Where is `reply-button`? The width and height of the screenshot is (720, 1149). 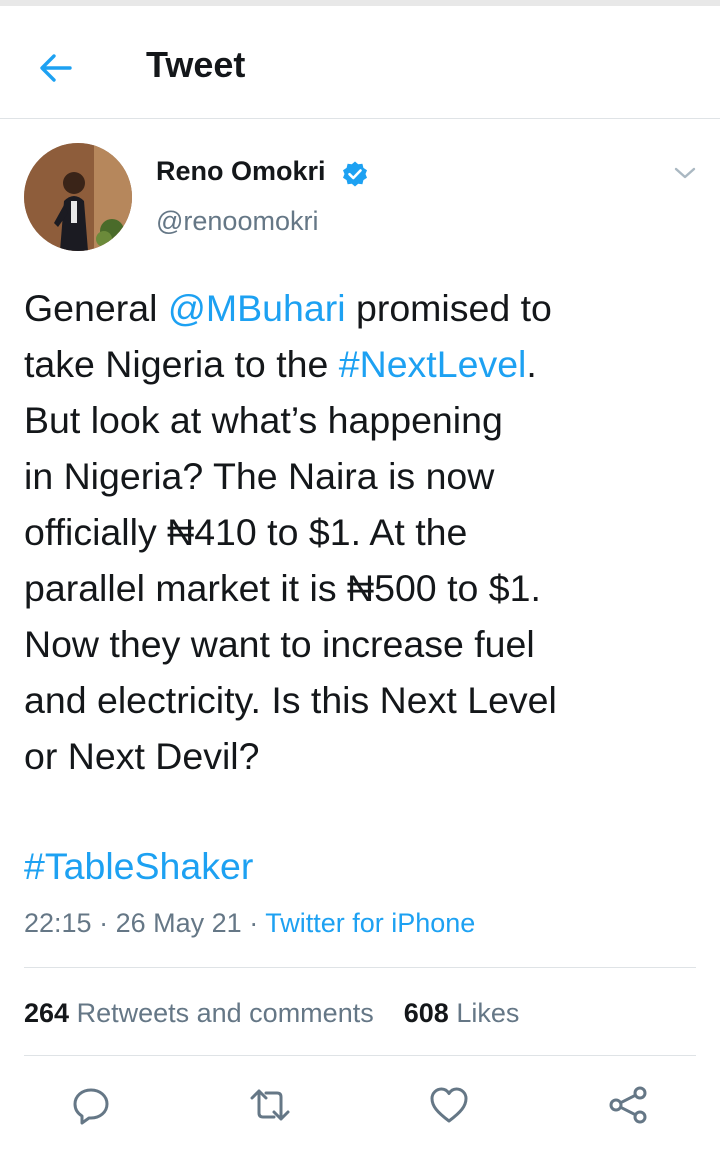 reply-button is located at coordinates (91, 1105).